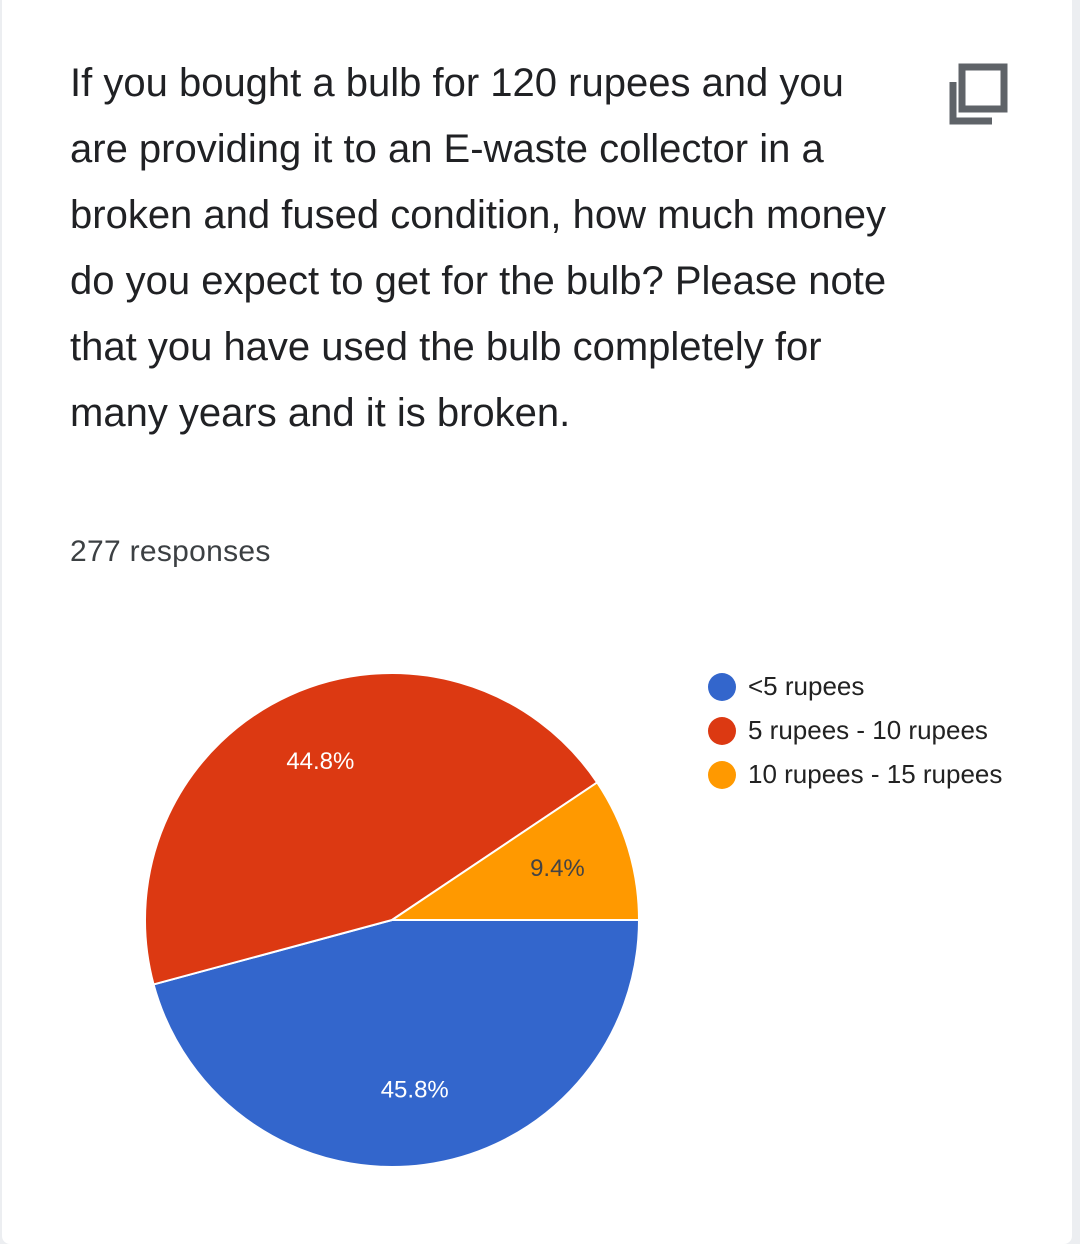 This screenshot has height=1244, width=1080. I want to click on legend-label: 10 rupees - 15 rupees, so click(875, 774).